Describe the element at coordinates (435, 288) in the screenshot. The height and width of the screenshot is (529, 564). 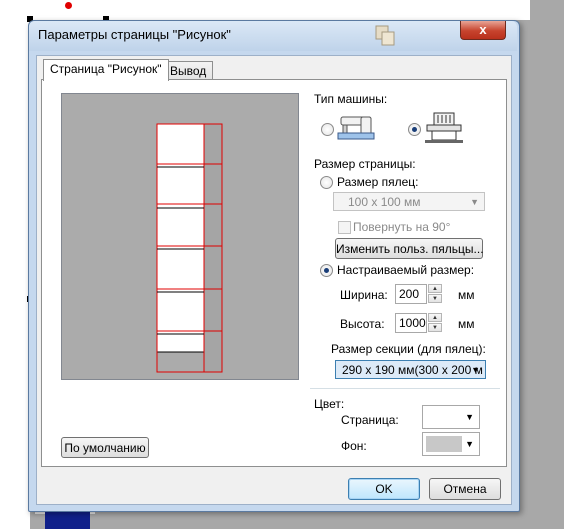
I see `width-up-button: ▲` at that location.